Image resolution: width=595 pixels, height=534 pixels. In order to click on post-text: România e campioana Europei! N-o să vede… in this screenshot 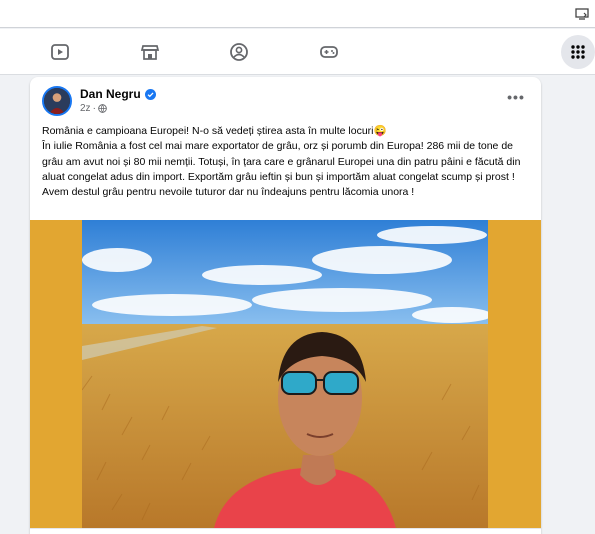, I will do `click(288, 162)`.